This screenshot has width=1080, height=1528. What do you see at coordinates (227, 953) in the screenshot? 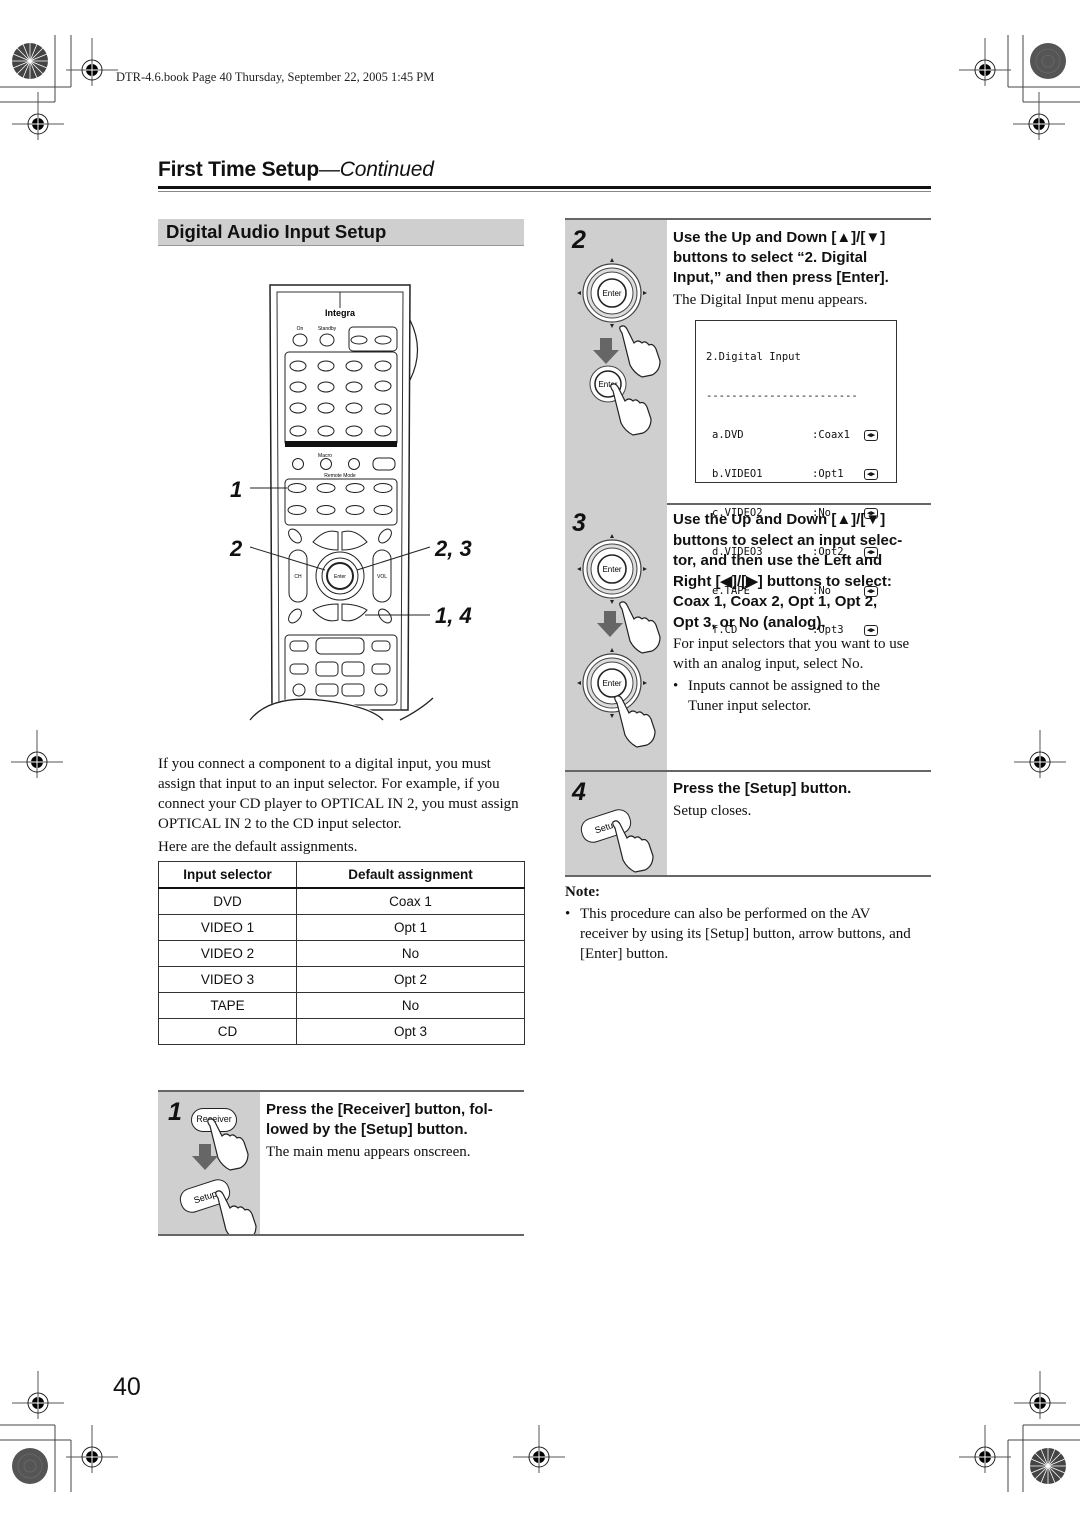
I see `cell-input-selector: VIDEO 2` at bounding box center [227, 953].